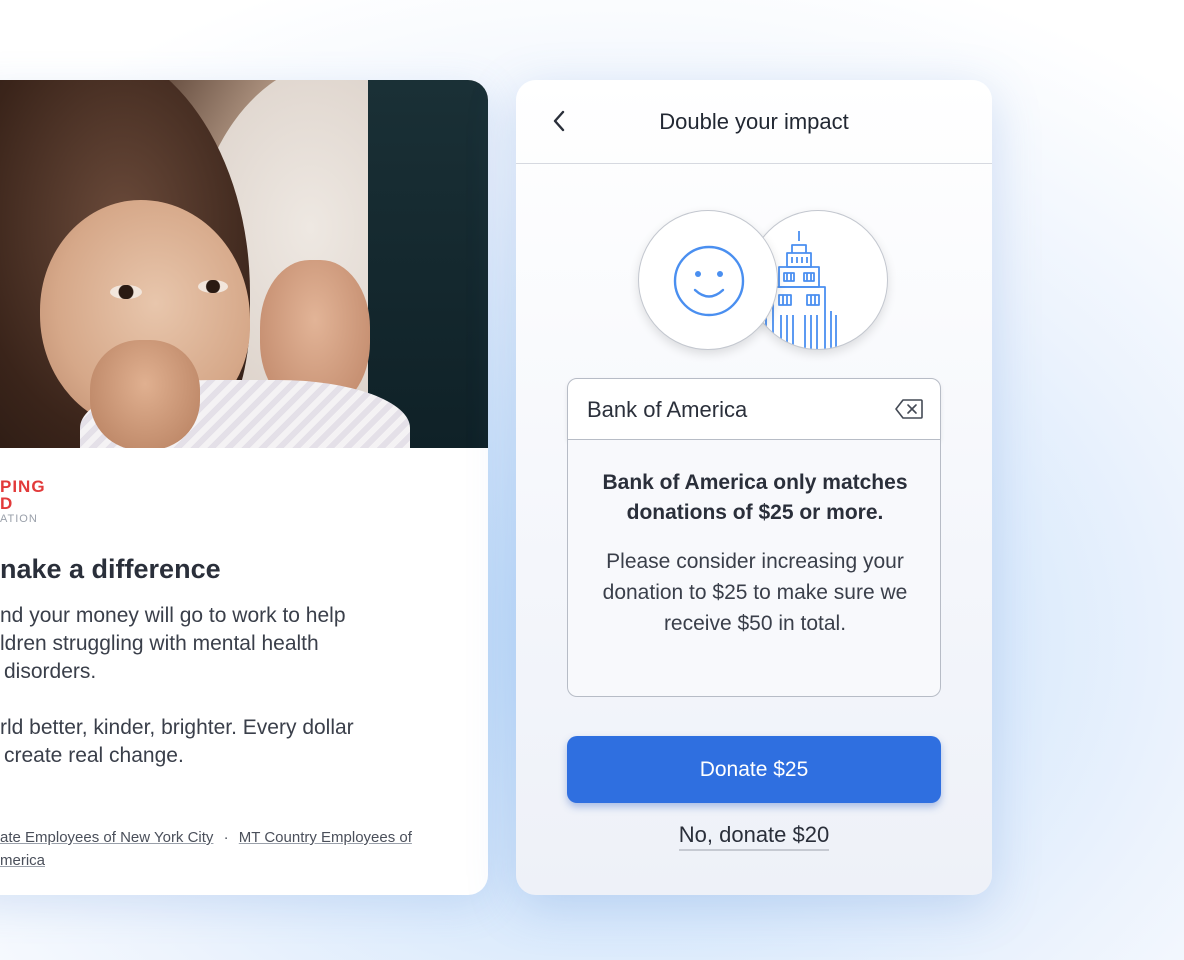 Image resolution: width=1184 pixels, height=960 pixels. I want to click on employer-link: MT Country Employees of, so click(325, 837).